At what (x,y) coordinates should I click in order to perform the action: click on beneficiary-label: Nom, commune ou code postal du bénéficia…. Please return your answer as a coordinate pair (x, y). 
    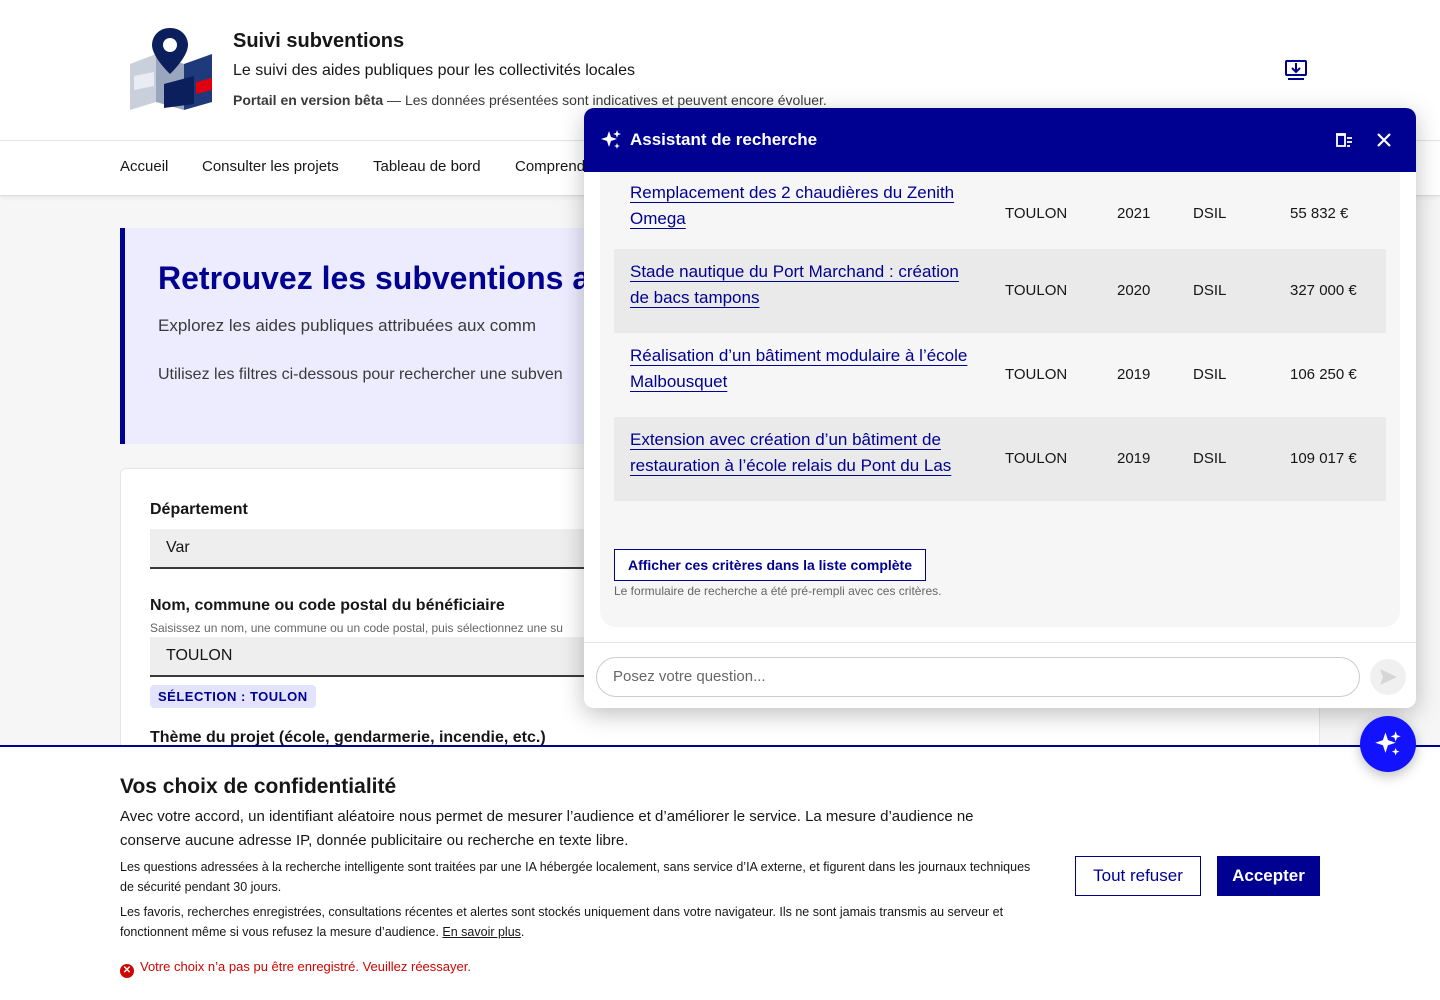
    Looking at the image, I should click on (327, 605).